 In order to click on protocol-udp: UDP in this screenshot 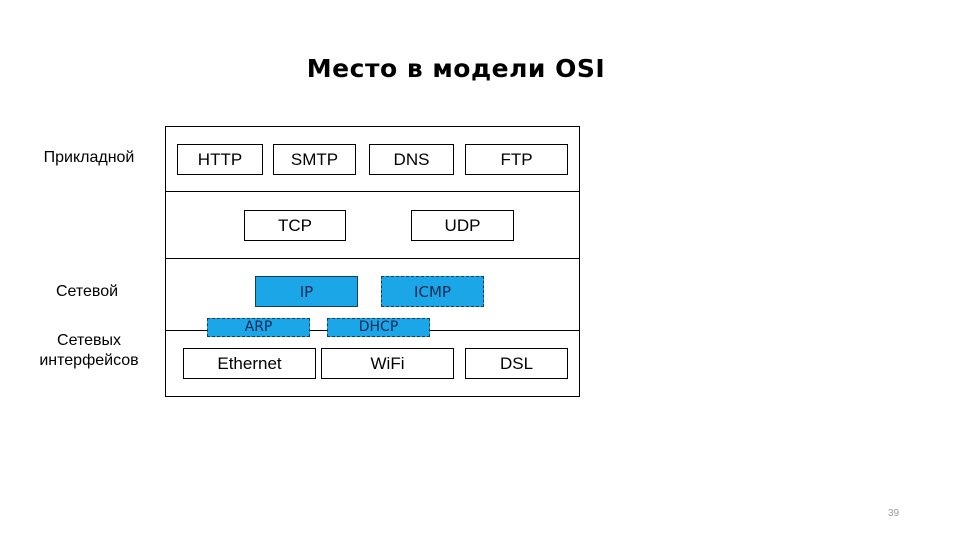, I will do `click(462, 225)`.